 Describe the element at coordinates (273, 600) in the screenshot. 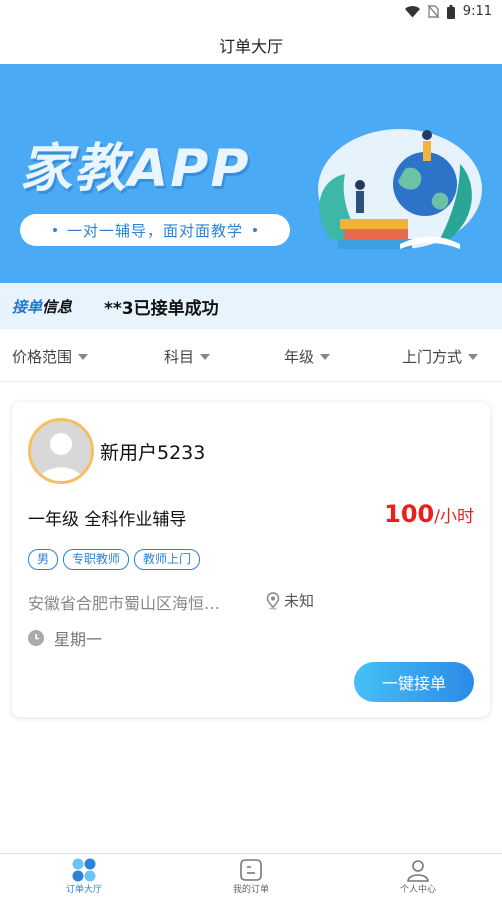

I see `location-pin-icon` at that location.